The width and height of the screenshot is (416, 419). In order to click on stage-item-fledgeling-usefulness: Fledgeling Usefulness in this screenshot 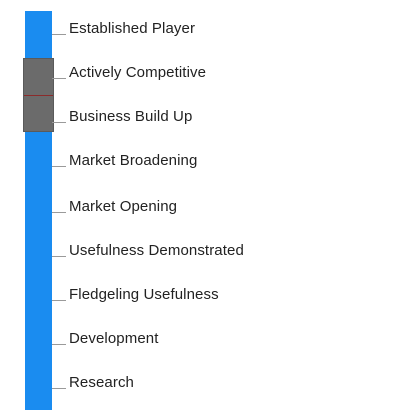, I will do `click(135, 294)`.